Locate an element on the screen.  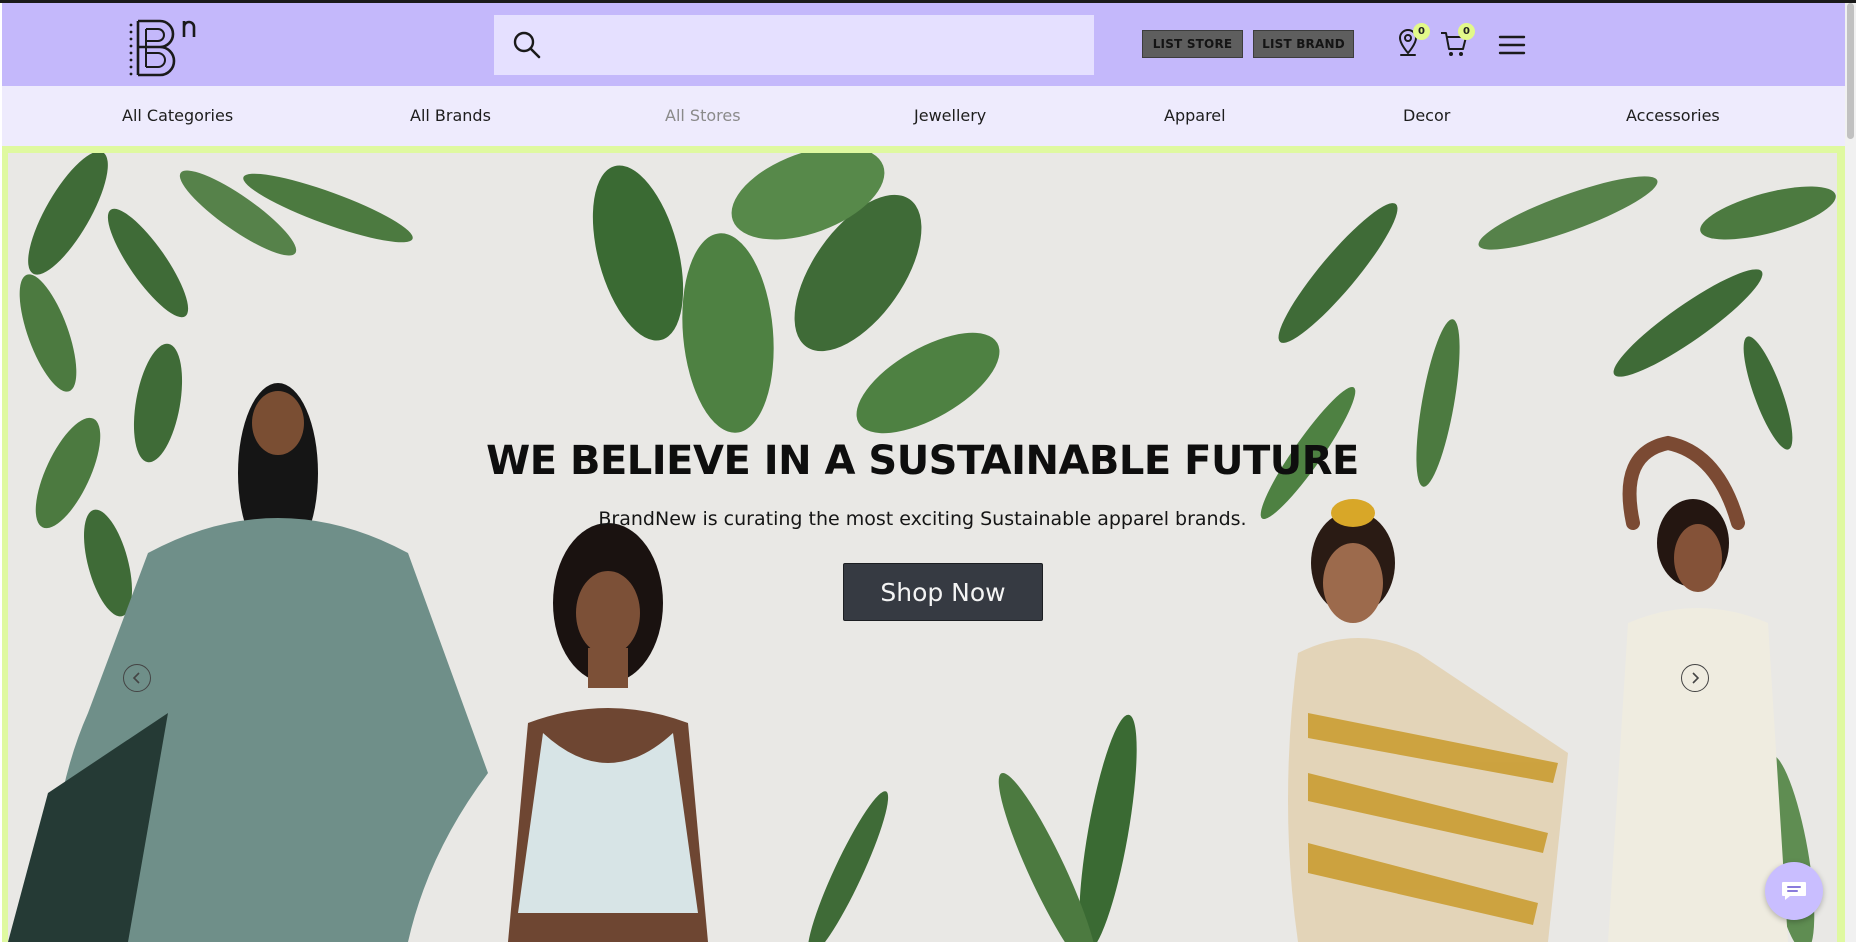
cart-button: 0 is located at coordinates (1457, 43).